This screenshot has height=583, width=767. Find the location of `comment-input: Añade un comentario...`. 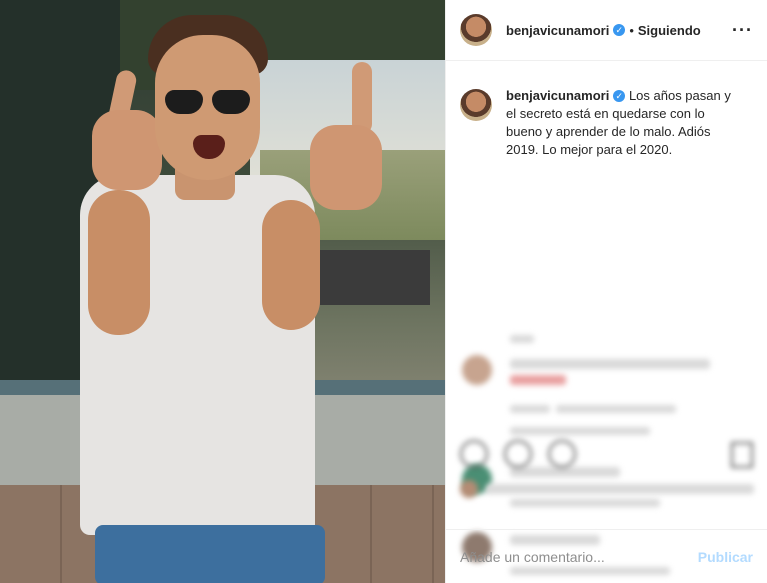

comment-input: Añade un comentario... is located at coordinates (532, 557).